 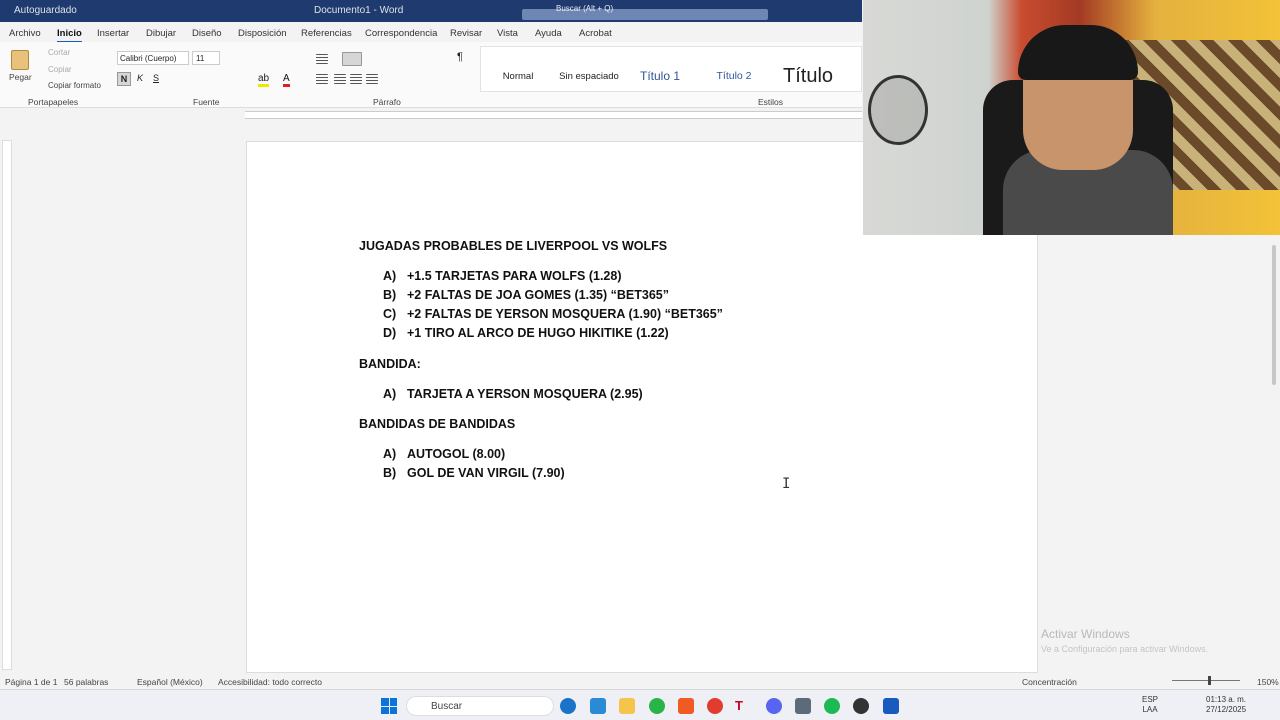 I want to click on tab-vista: Vista, so click(x=507, y=33).